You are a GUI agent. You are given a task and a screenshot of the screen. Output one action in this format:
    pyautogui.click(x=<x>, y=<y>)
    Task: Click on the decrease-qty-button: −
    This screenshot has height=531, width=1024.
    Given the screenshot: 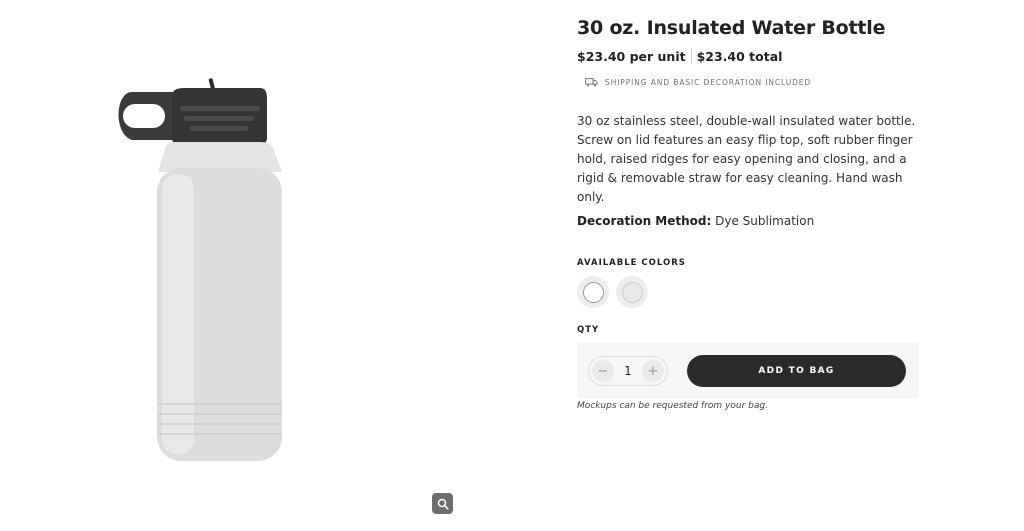 What is the action you would take?
    pyautogui.click(x=603, y=371)
    